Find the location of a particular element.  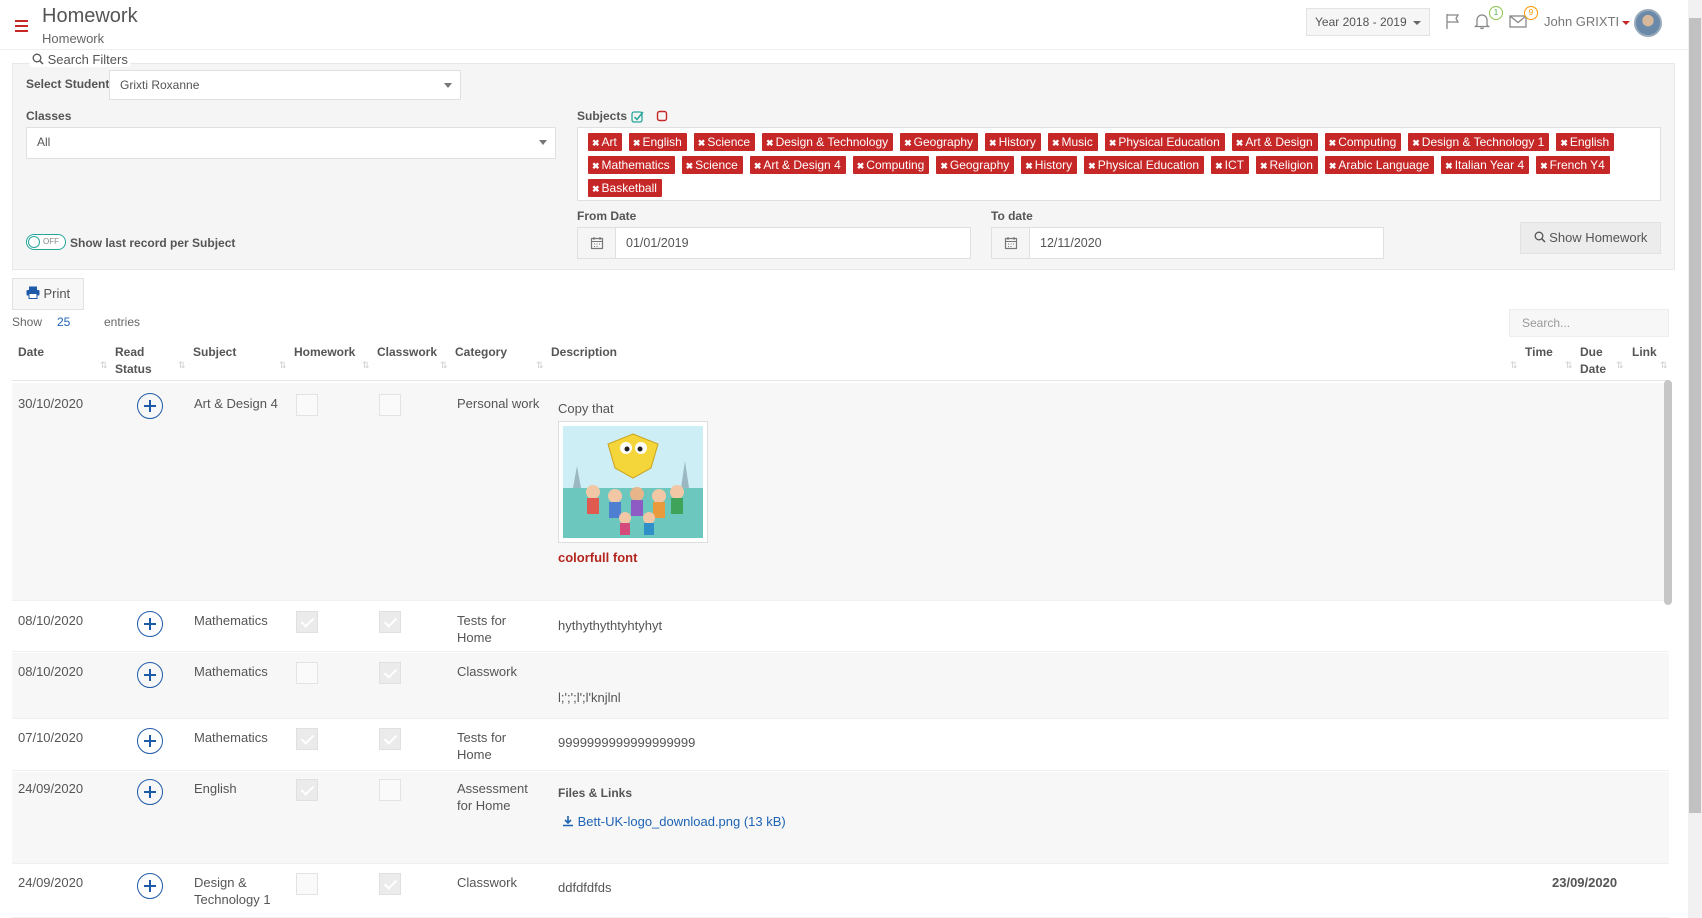

bell-icon: 1 is located at coordinates (1488, 19).